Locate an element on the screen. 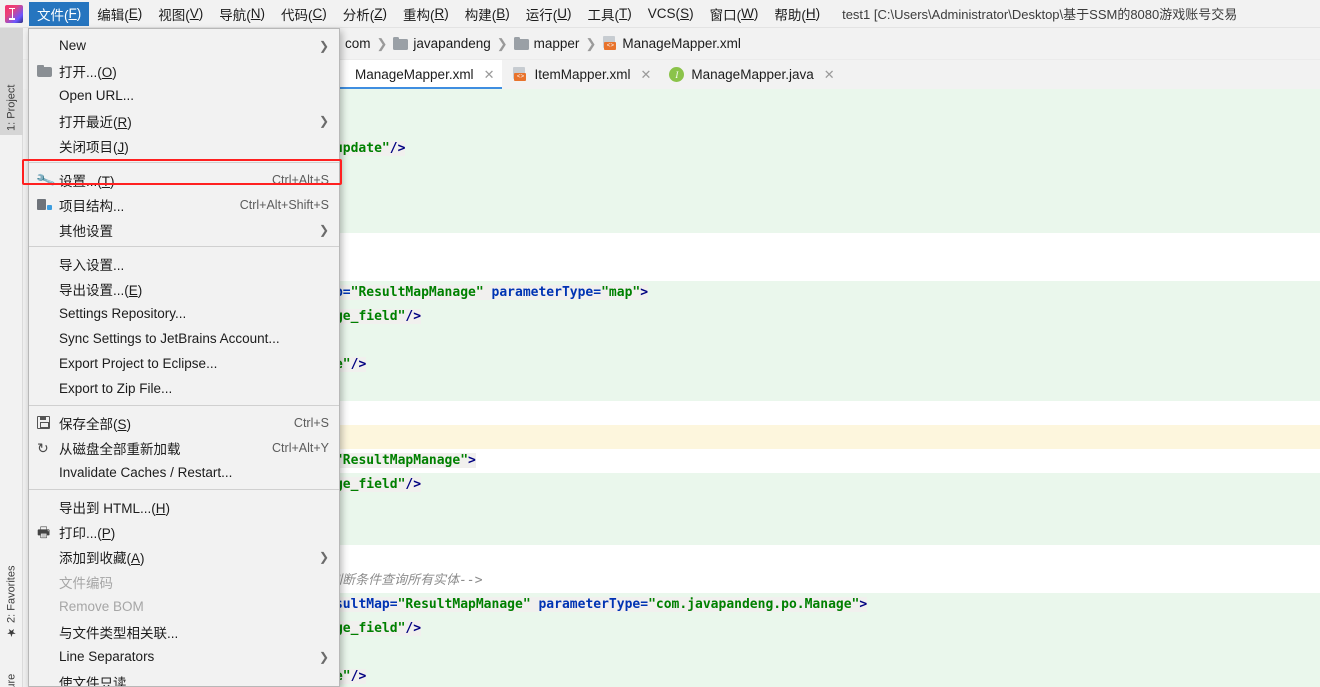 Image resolution: width=1320 pixels, height=687 pixels. code-token: "ResultMapManage" is located at coordinates (464, 604).